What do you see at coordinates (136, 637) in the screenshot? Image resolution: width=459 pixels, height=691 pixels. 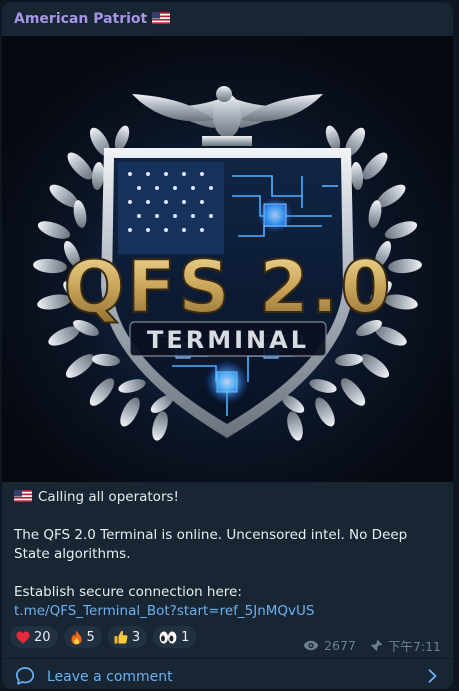 I see `reaction-count: 3` at bounding box center [136, 637].